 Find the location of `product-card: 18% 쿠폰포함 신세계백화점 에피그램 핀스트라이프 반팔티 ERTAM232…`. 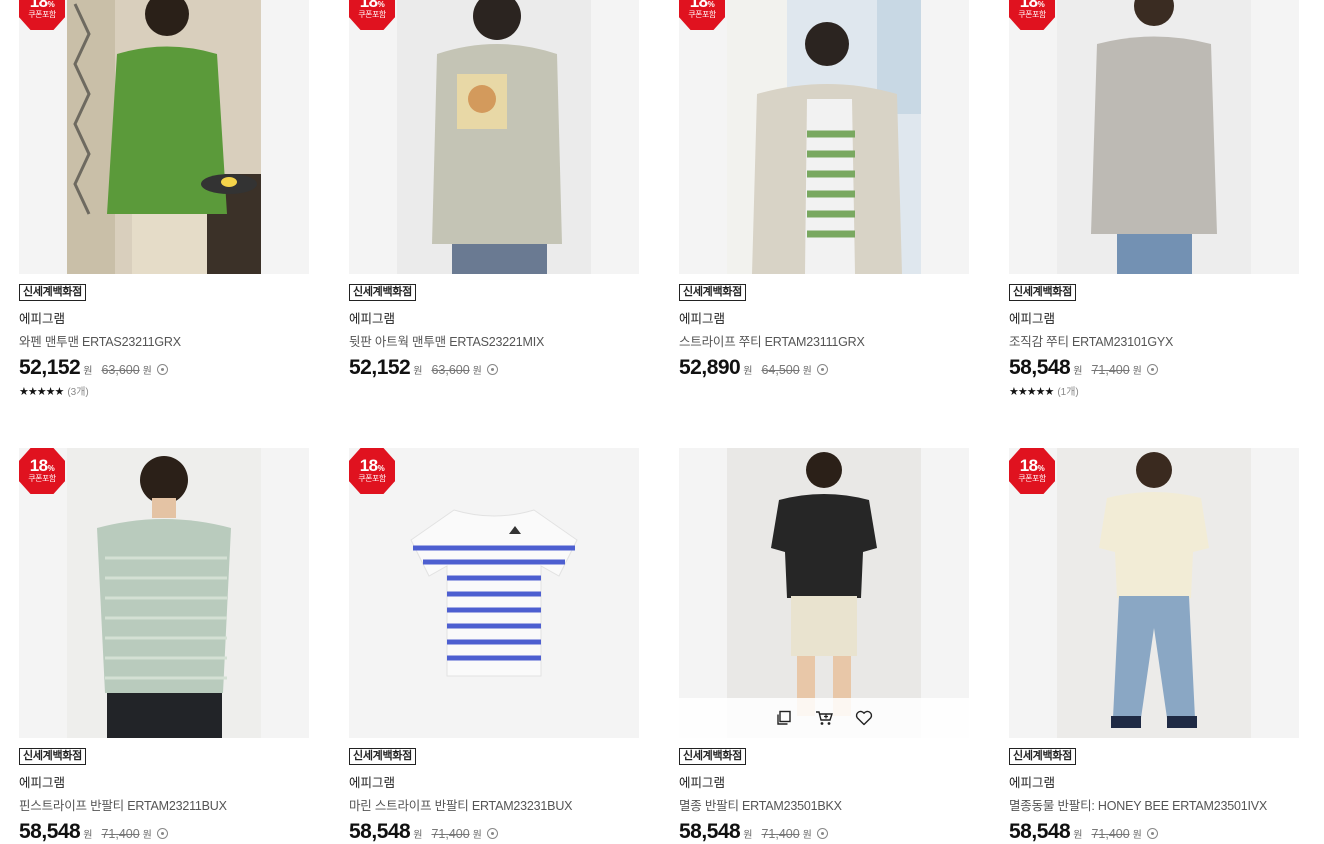

product-card: 18% 쿠폰포함 신세계백화점 에피그램 핀스트라이프 반팔티 ERTAM232… is located at coordinates (164, 646).